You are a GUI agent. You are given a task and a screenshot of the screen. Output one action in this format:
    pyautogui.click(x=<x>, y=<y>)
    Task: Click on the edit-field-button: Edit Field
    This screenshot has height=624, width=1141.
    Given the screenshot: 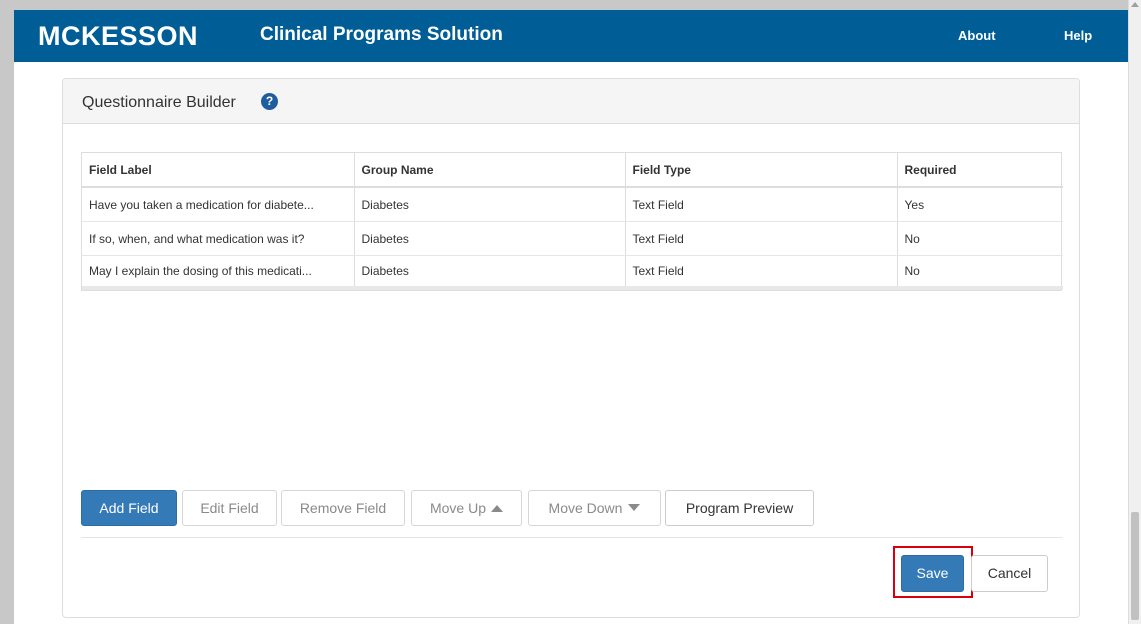 What is the action you would take?
    pyautogui.click(x=229, y=508)
    